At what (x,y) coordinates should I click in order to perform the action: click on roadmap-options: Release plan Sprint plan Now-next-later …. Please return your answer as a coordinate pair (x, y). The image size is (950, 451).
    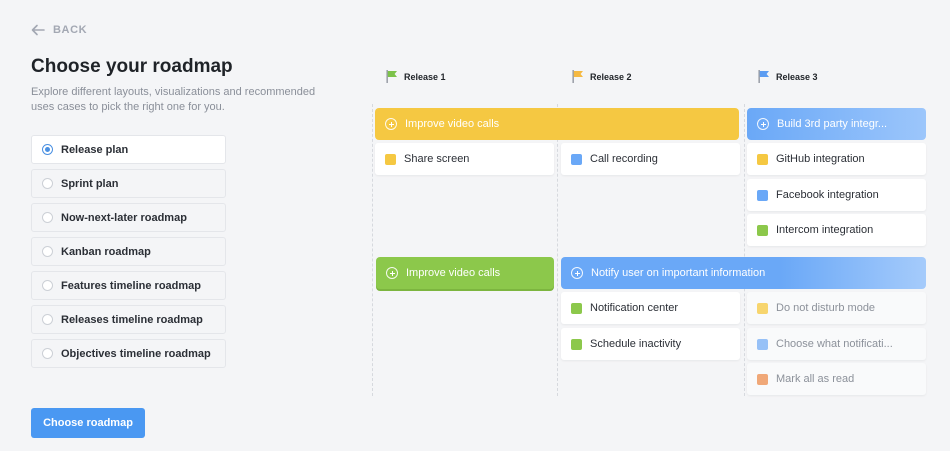
    Looking at the image, I should click on (128, 254).